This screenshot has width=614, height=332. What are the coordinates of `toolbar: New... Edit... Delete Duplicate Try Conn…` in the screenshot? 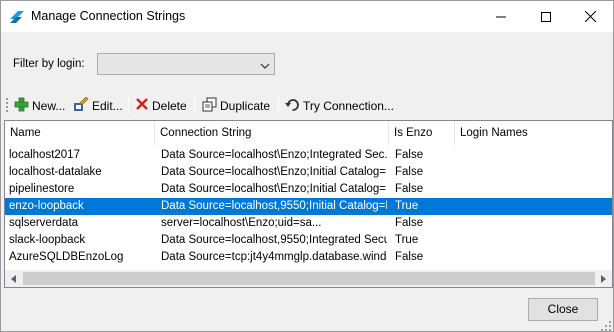 It's located at (307, 105).